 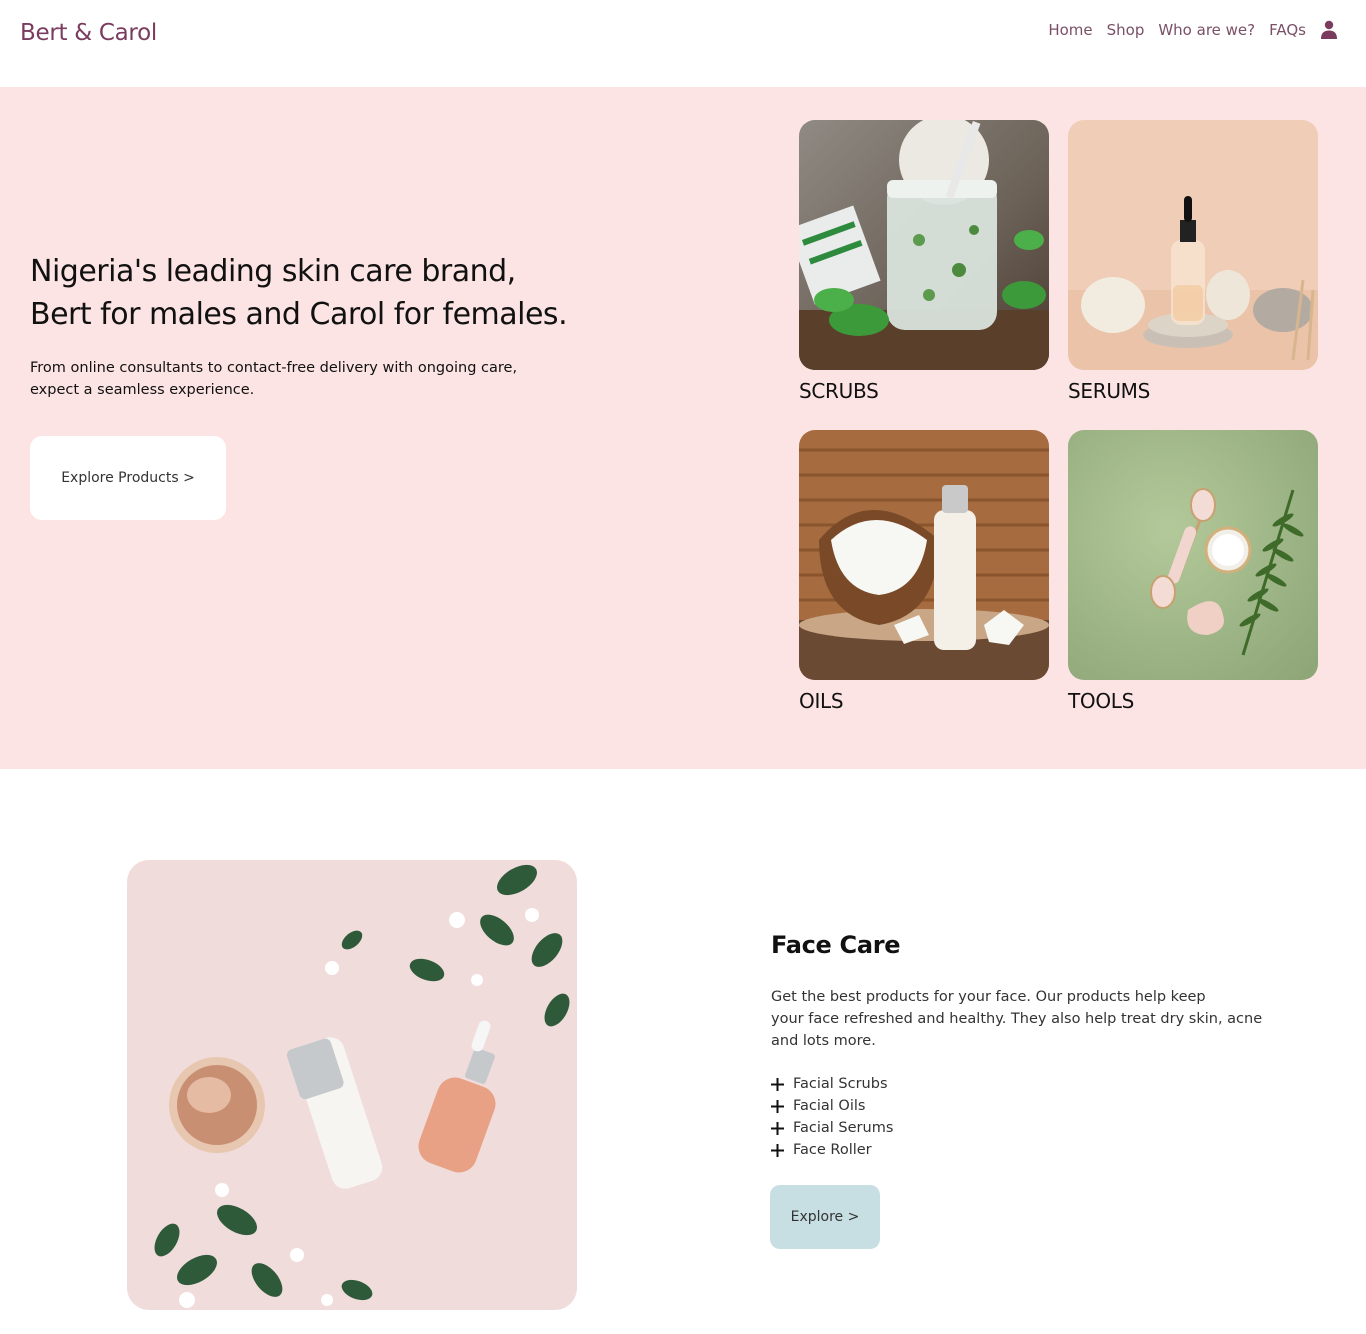 What do you see at coordinates (924, 245) in the screenshot?
I see `scrubs-image` at bounding box center [924, 245].